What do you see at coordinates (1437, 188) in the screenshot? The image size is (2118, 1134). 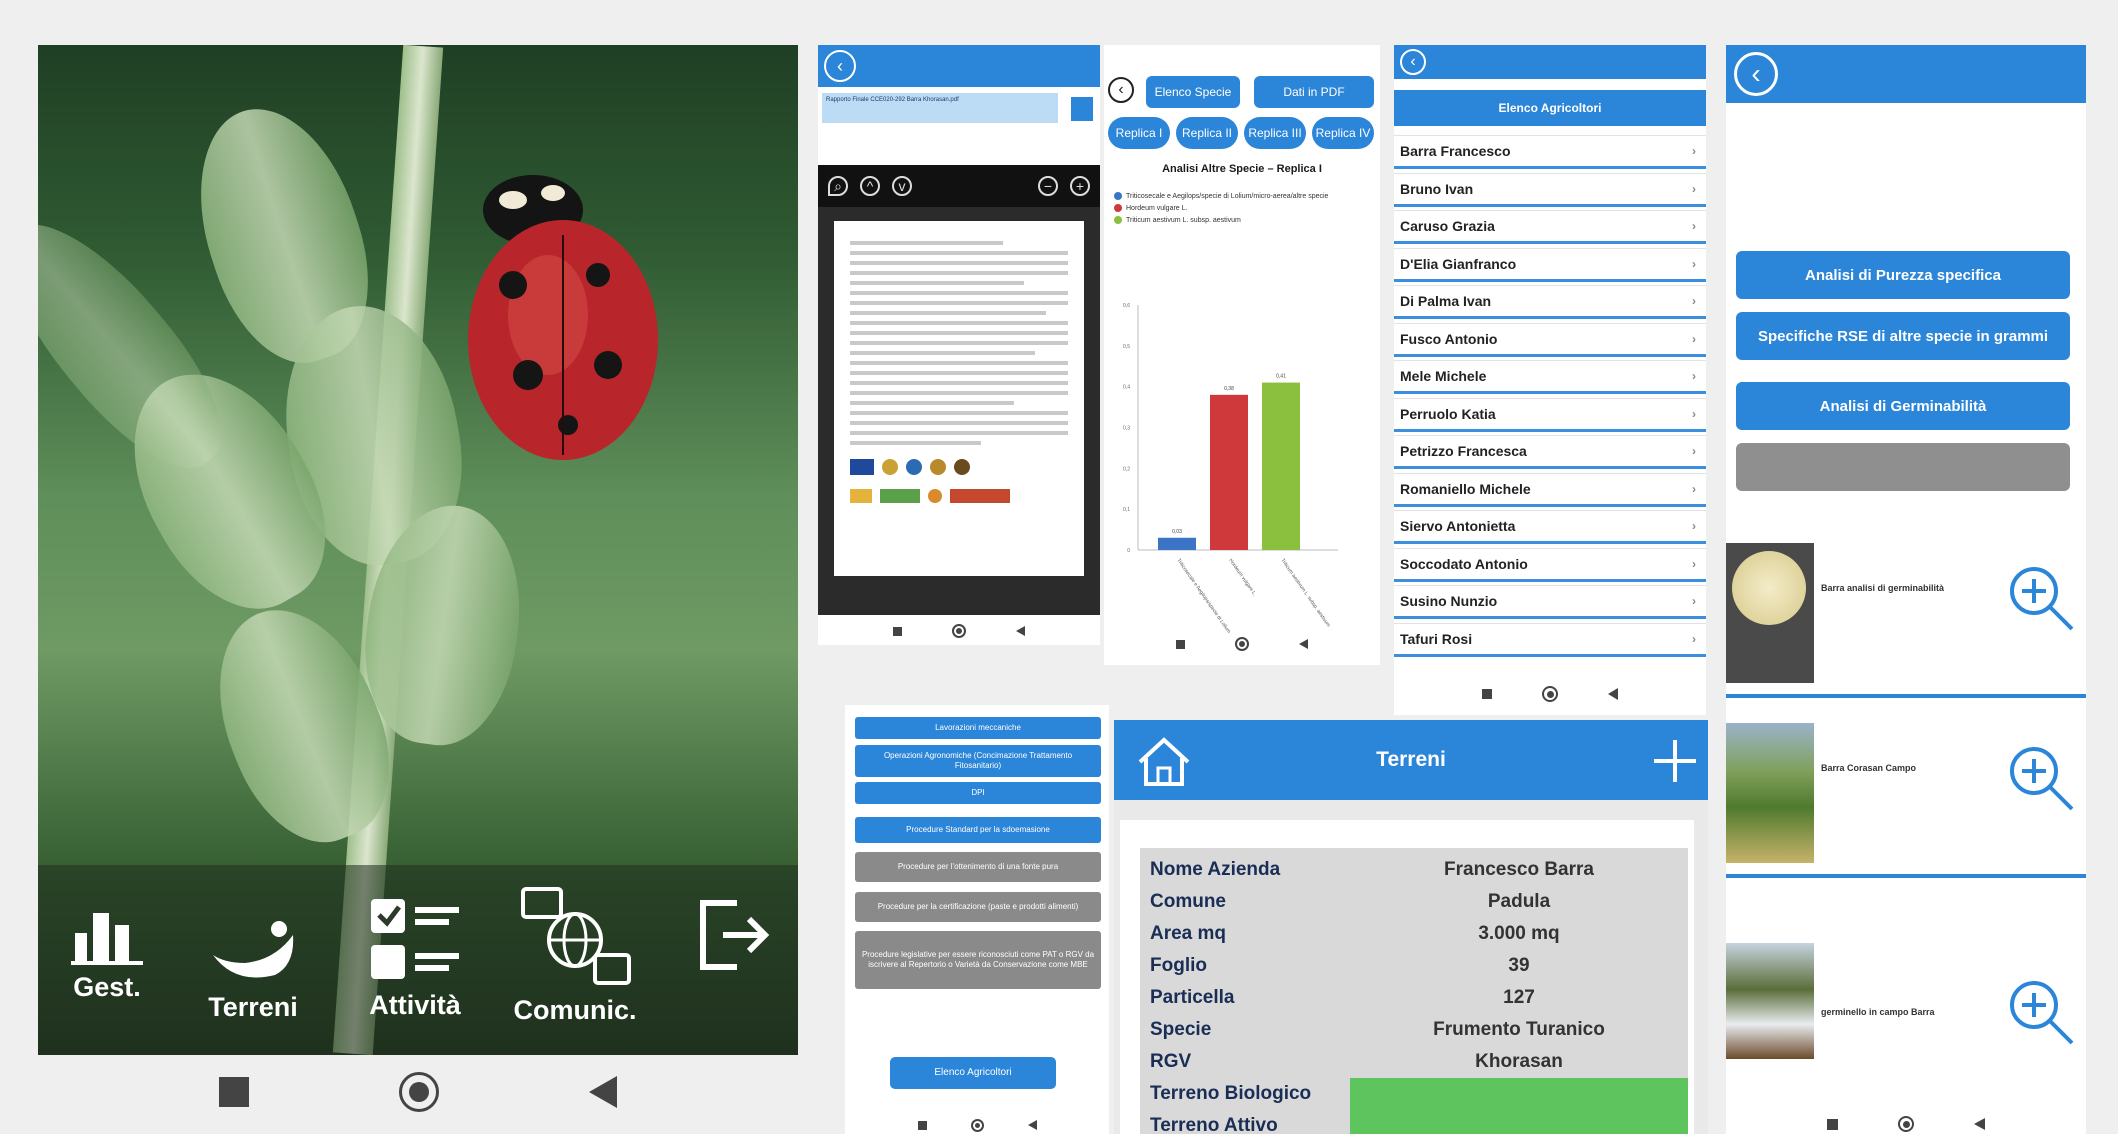 I see `farmer-name: Bruno Ivan` at bounding box center [1437, 188].